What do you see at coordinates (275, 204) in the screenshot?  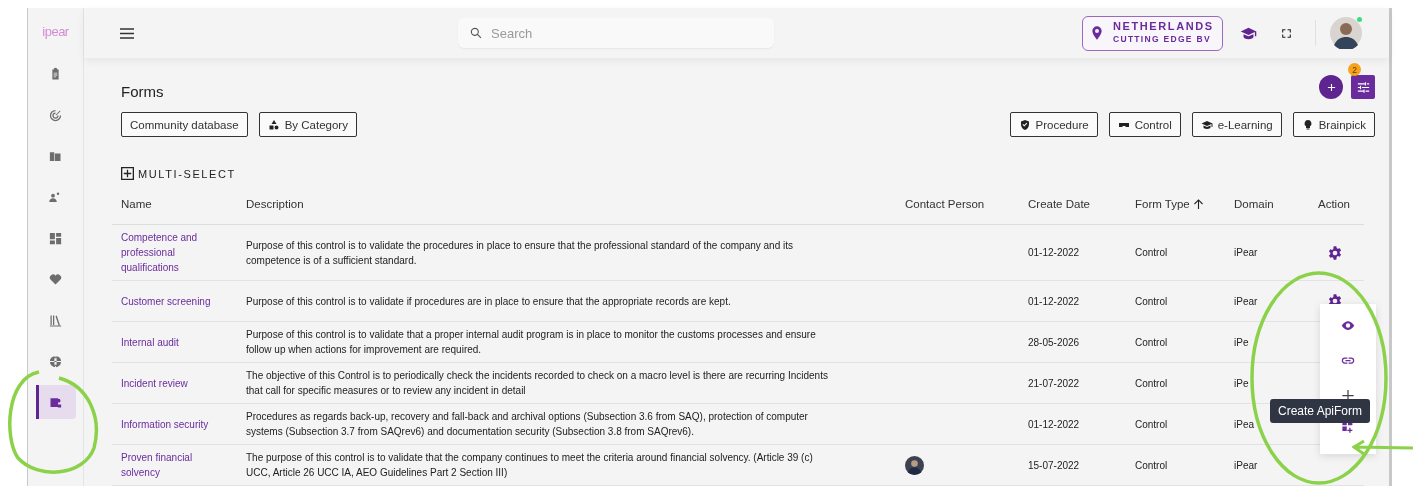 I see `column-header: Description` at bounding box center [275, 204].